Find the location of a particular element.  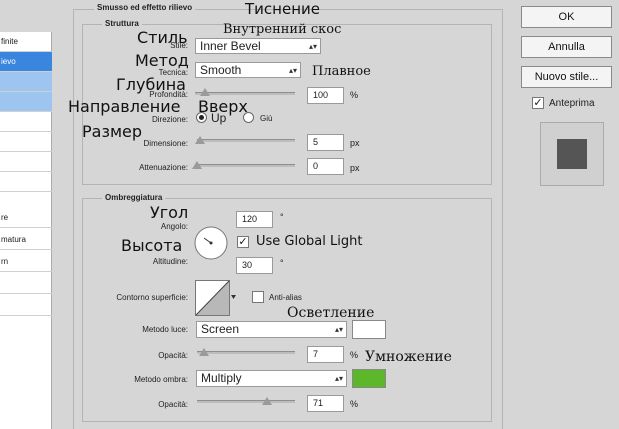

shadow-opacity-unit: % is located at coordinates (354, 404).